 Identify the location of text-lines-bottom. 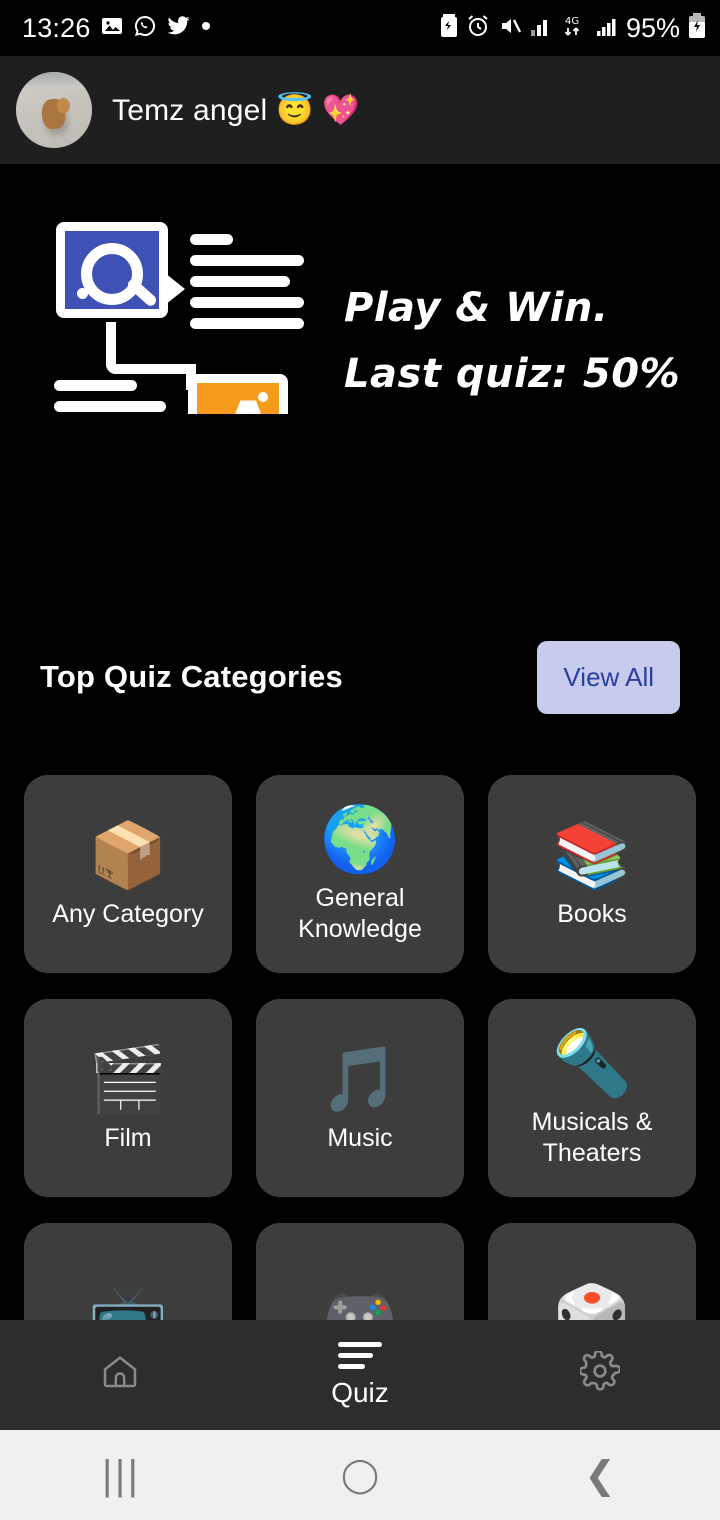
(110, 397).